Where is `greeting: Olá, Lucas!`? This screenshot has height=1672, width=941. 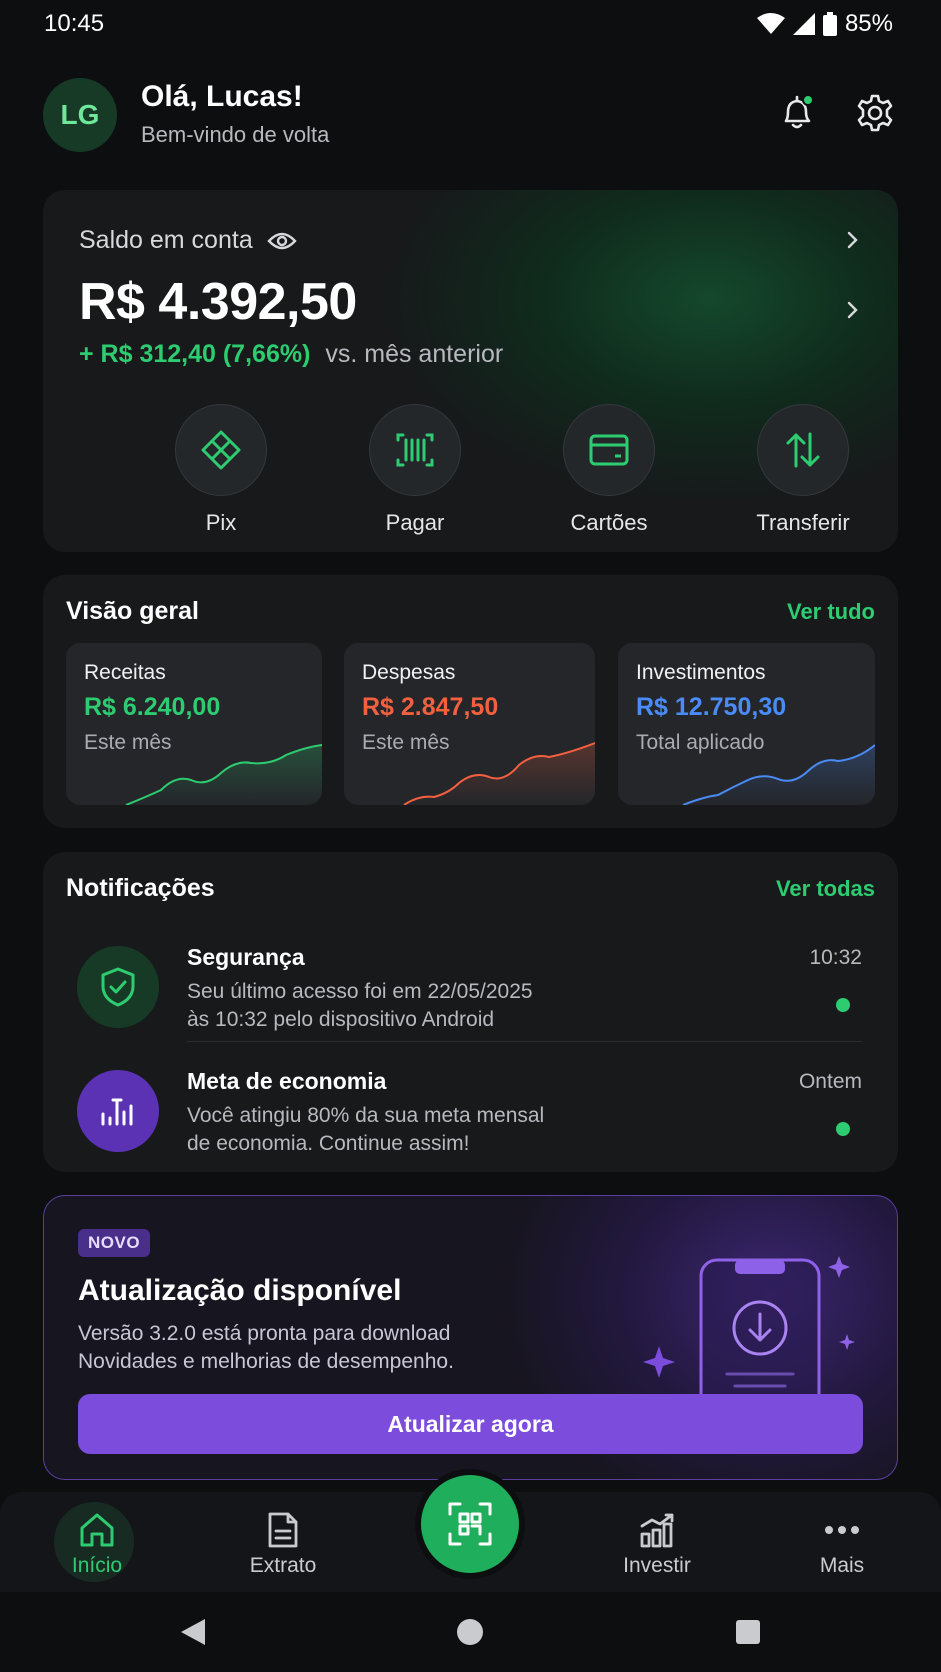 greeting: Olá, Lucas! is located at coordinates (222, 96).